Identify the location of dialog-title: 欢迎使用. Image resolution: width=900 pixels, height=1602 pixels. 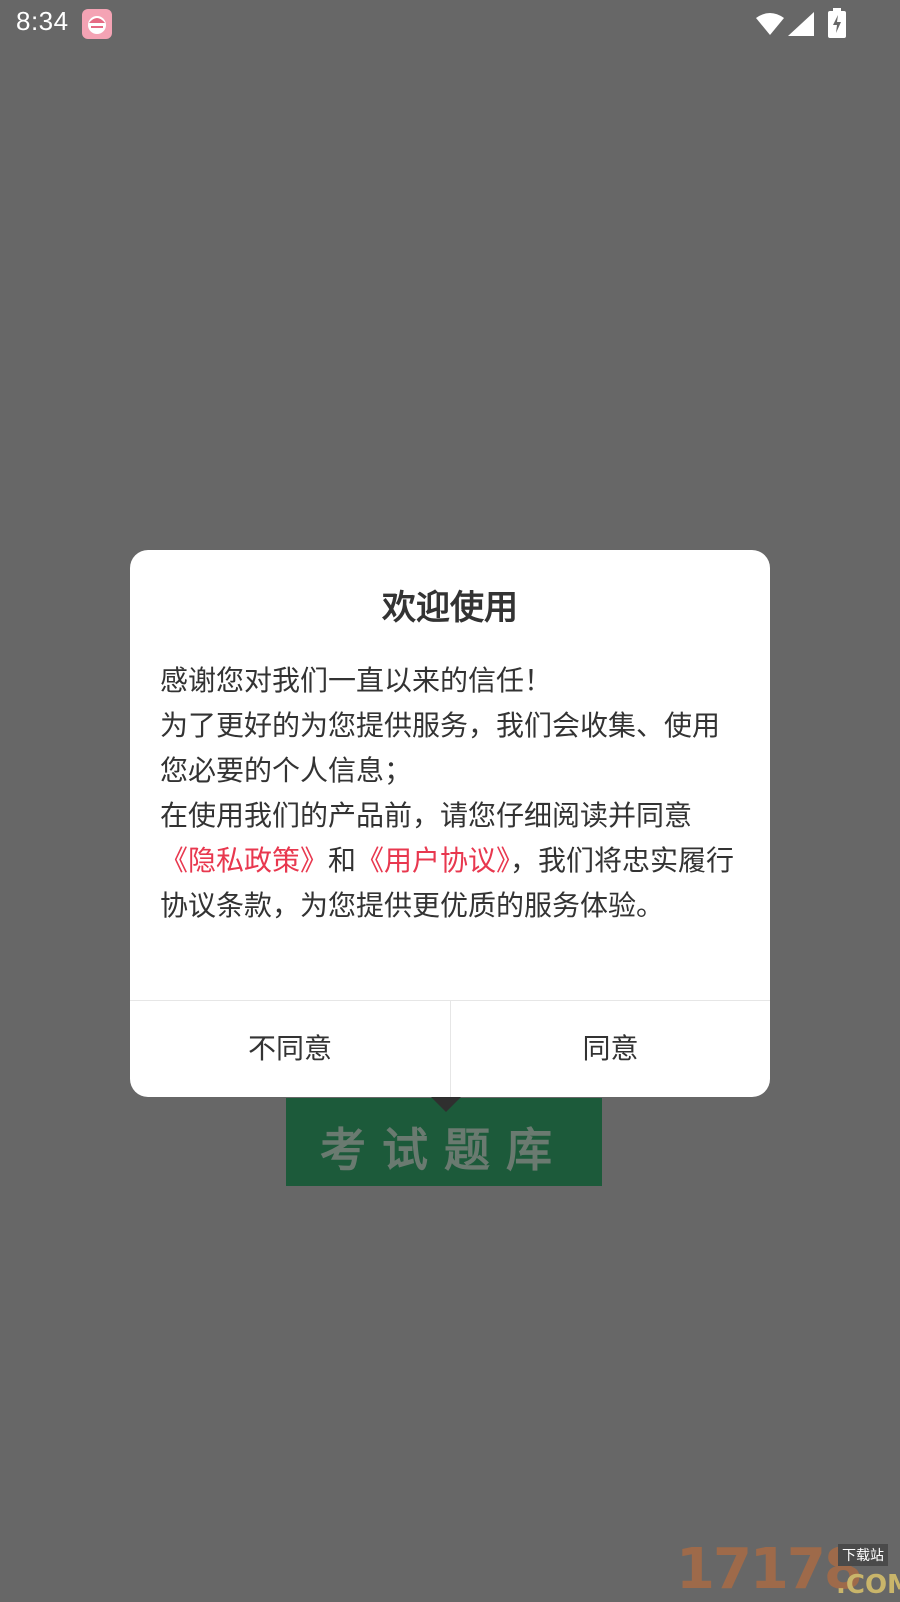
(450, 608).